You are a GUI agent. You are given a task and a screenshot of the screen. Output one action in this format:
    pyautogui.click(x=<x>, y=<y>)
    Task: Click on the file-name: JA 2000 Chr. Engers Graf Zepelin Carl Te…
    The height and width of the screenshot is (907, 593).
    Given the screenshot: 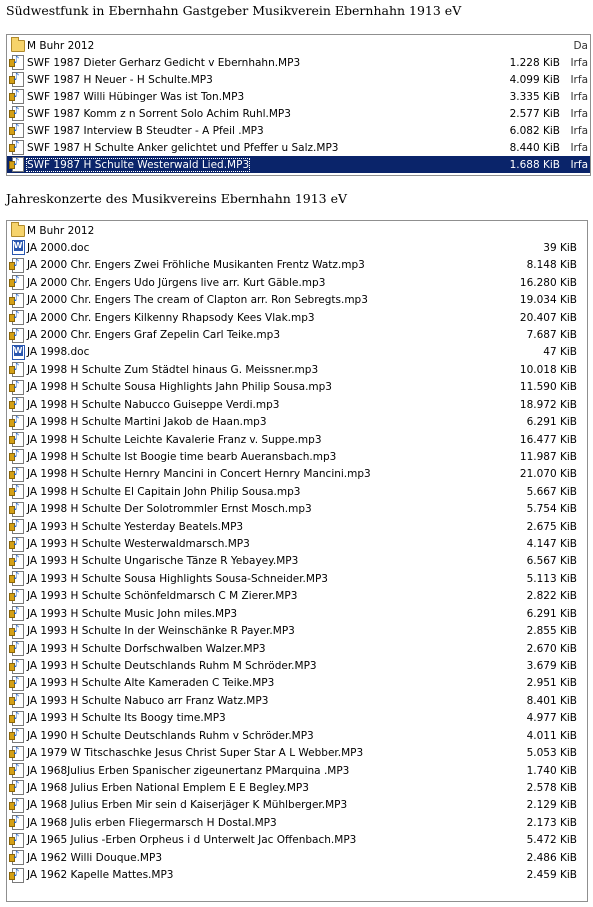 What is the action you would take?
    pyautogui.click(x=153, y=335)
    